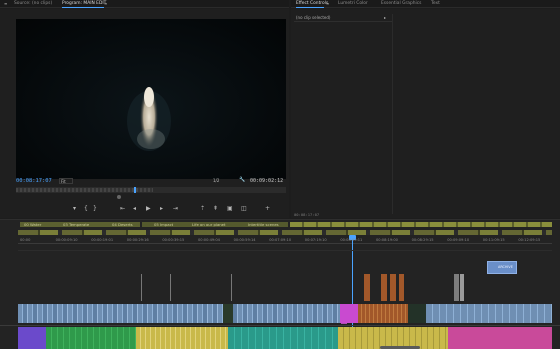 The height and width of the screenshot is (349, 560). Describe the element at coordinates (280, 240) in the screenshot. I see `ruler-time-label: 00:07:09:10` at that location.